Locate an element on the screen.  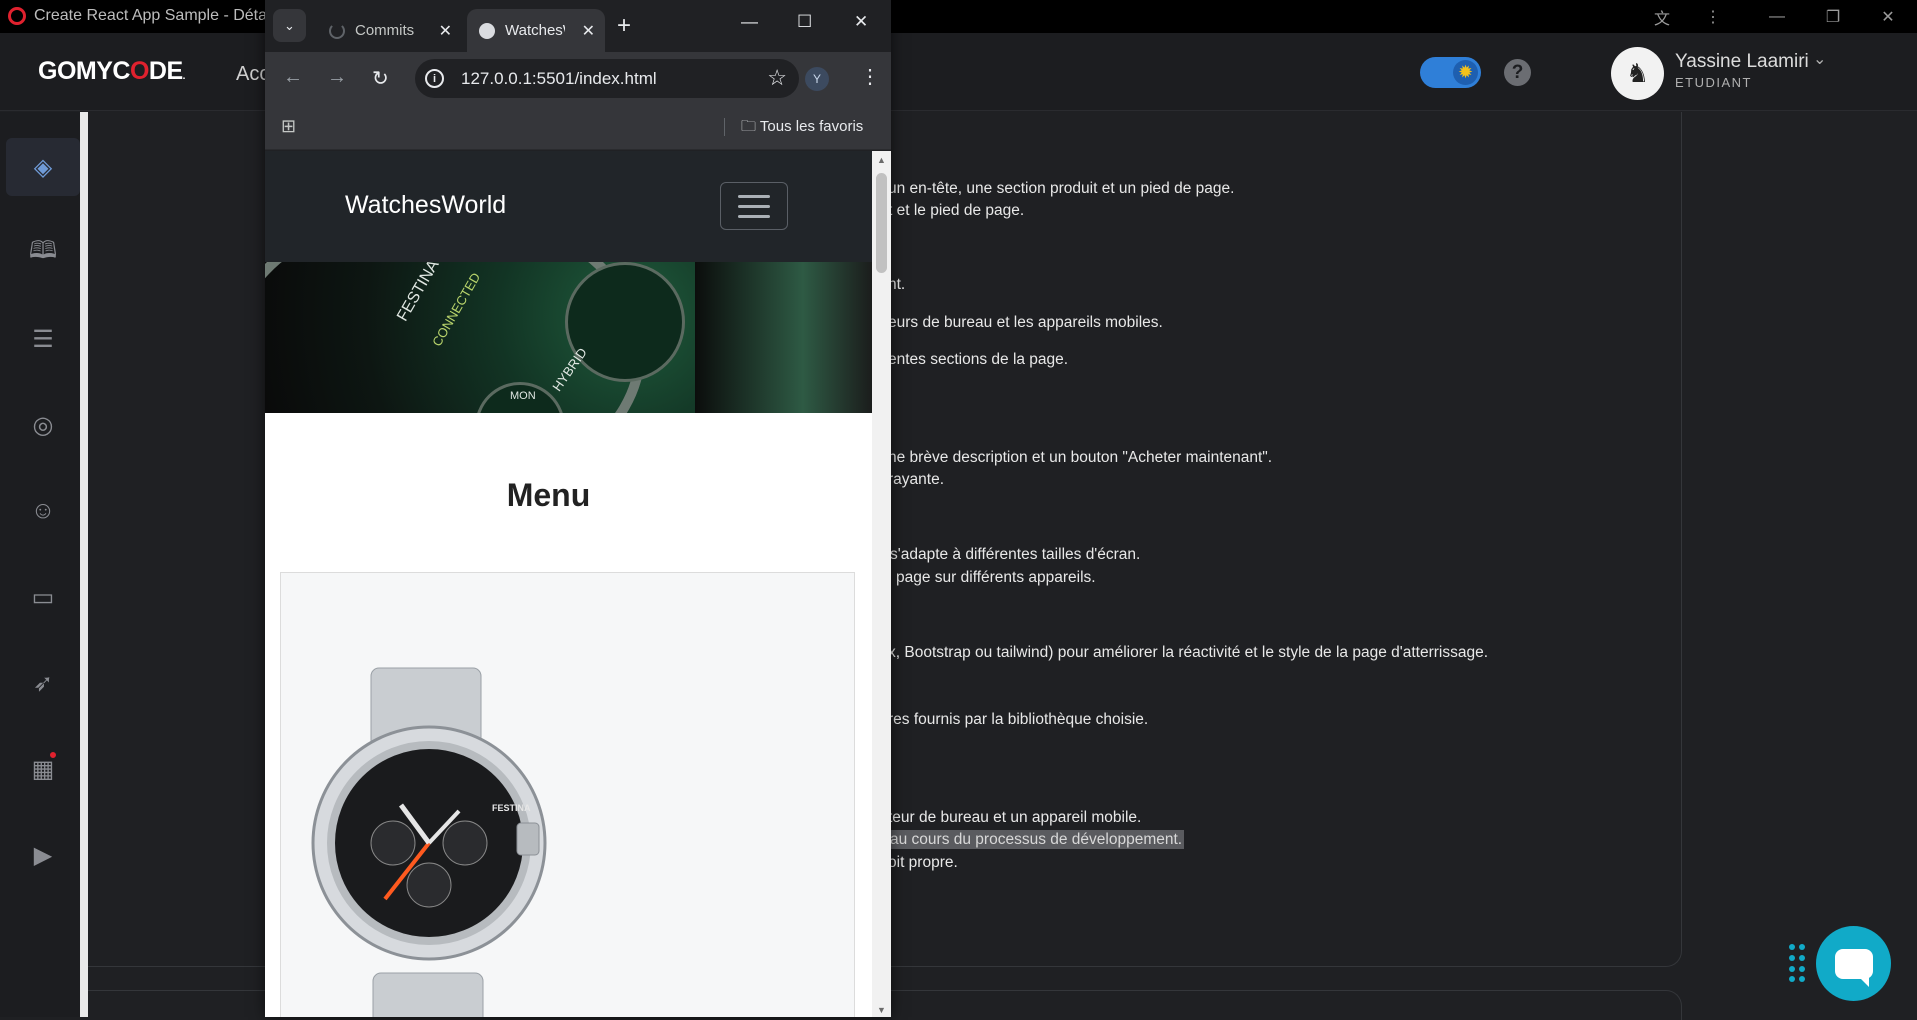
sidebar-item-rocket: ➶ is located at coordinates (43, 683).